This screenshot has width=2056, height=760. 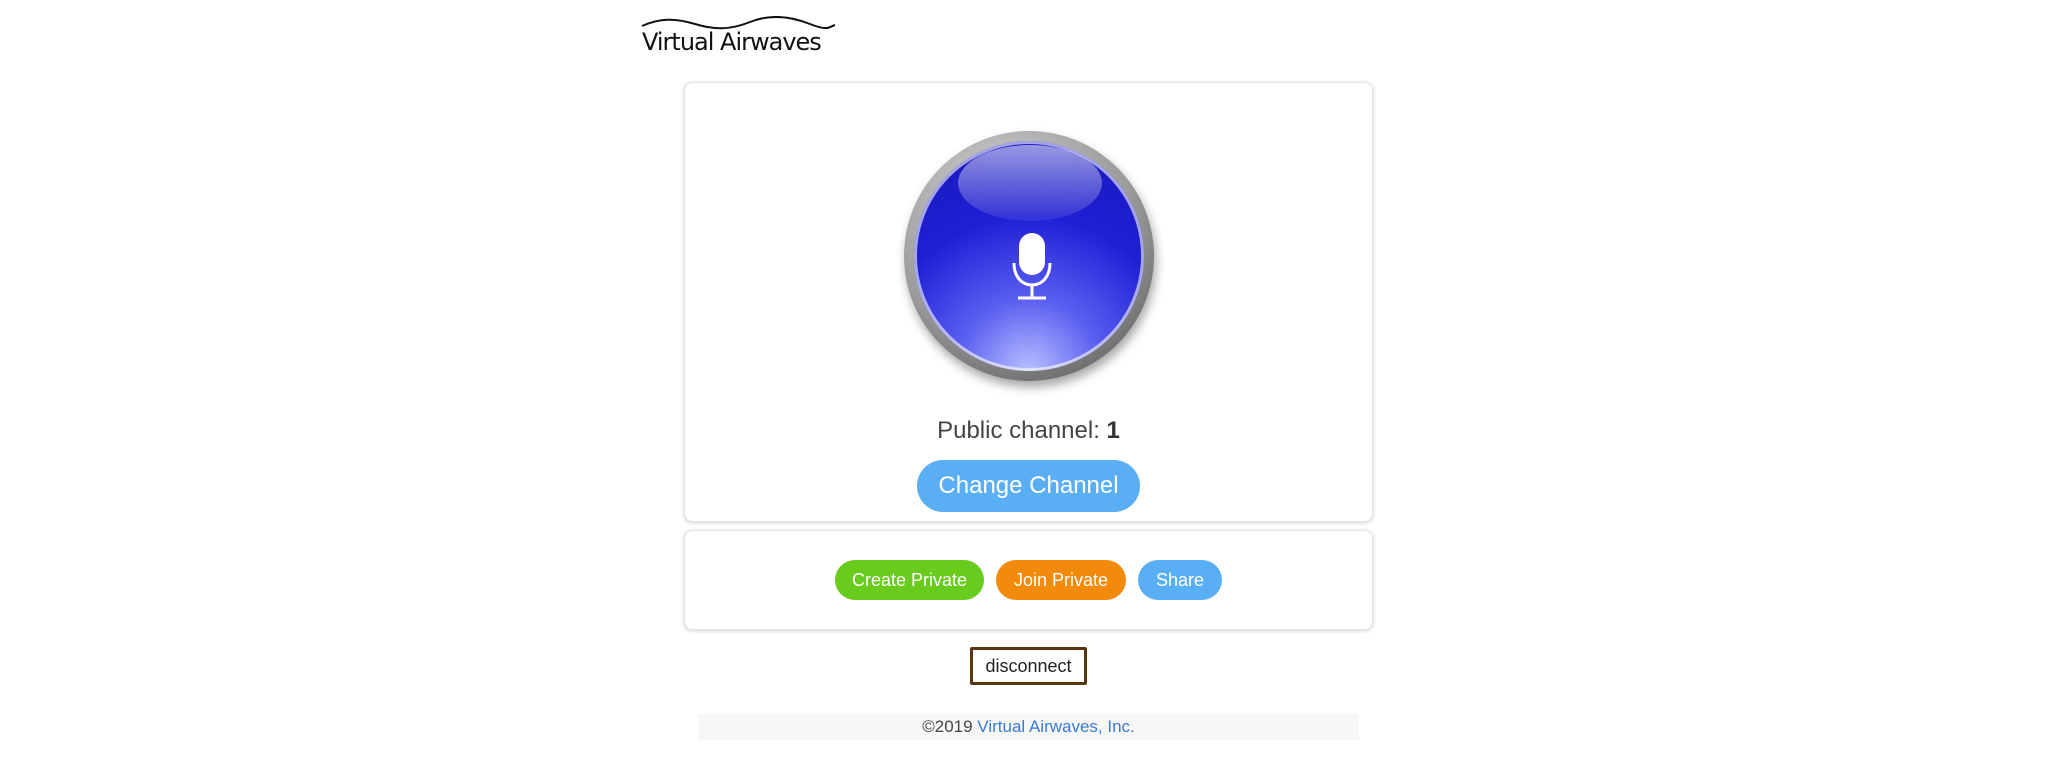 I want to click on channel-number: 1, so click(x=1113, y=430).